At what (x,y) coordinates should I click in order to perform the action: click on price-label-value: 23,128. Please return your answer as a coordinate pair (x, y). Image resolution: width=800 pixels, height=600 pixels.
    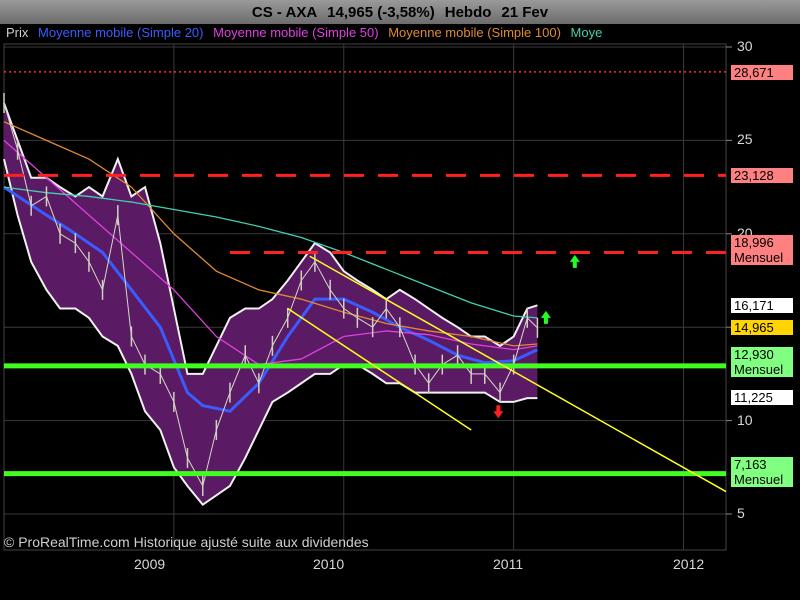
    Looking at the image, I should click on (754, 175).